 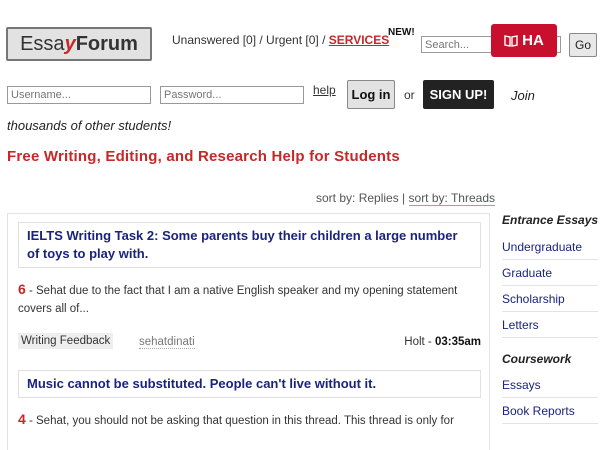 I want to click on sidebar-heading-entrance-essays: Entrance Essays, so click(x=550, y=220).